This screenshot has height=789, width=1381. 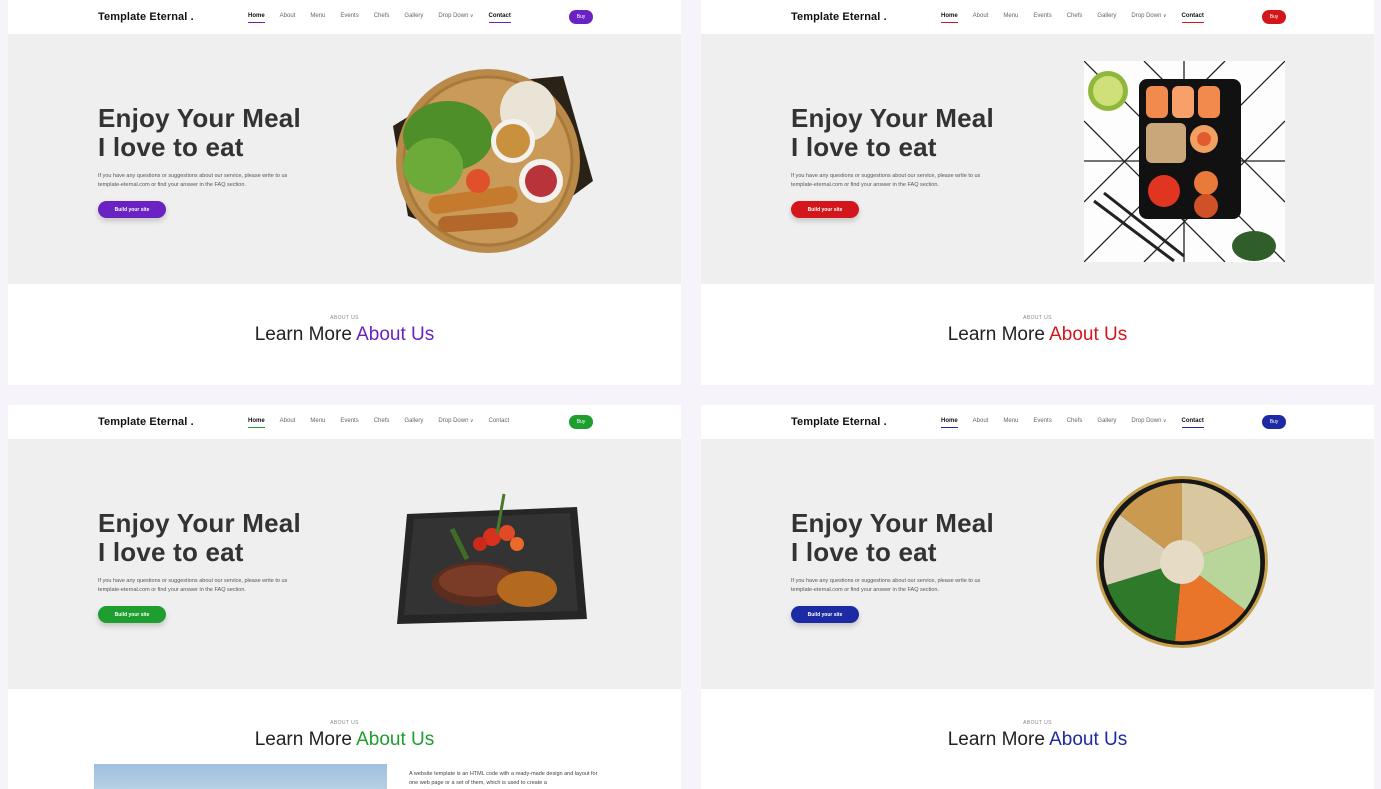 I want to click on food-image-steak, so click(x=492, y=558).